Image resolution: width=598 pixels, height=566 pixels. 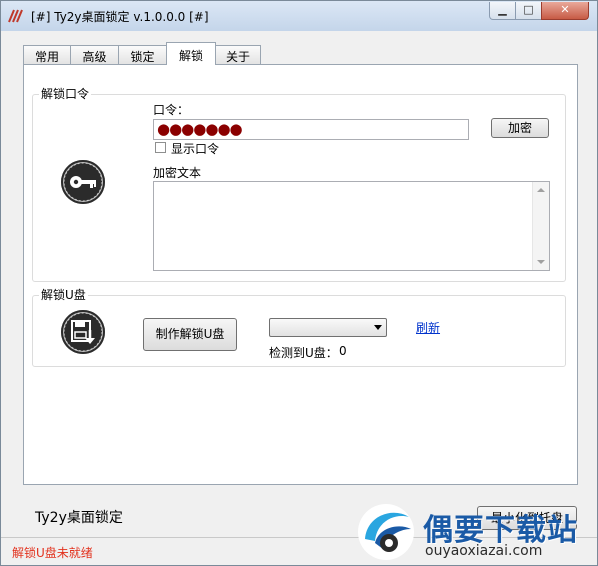 I want to click on close-icon: ✕, so click(x=565, y=9).